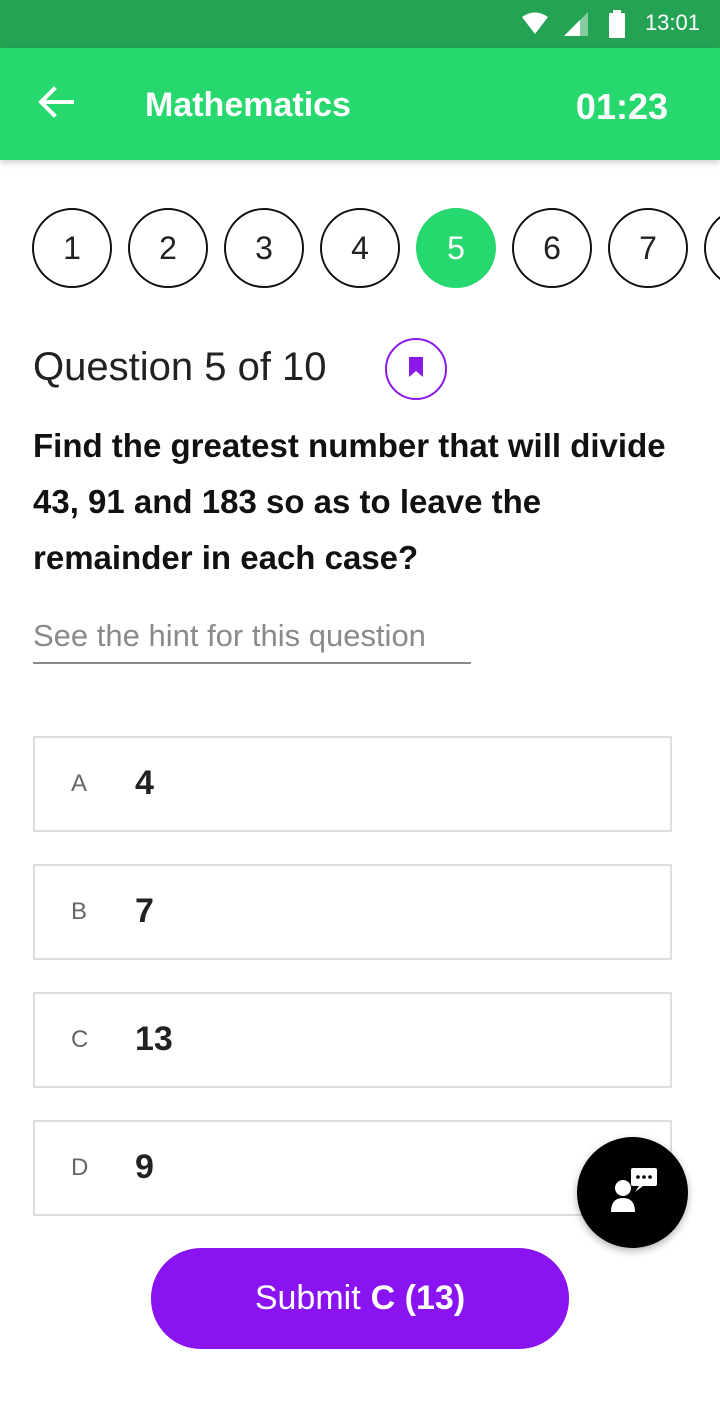 This screenshot has height=1426, width=720. I want to click on question-nav-1: 1, so click(72, 248).